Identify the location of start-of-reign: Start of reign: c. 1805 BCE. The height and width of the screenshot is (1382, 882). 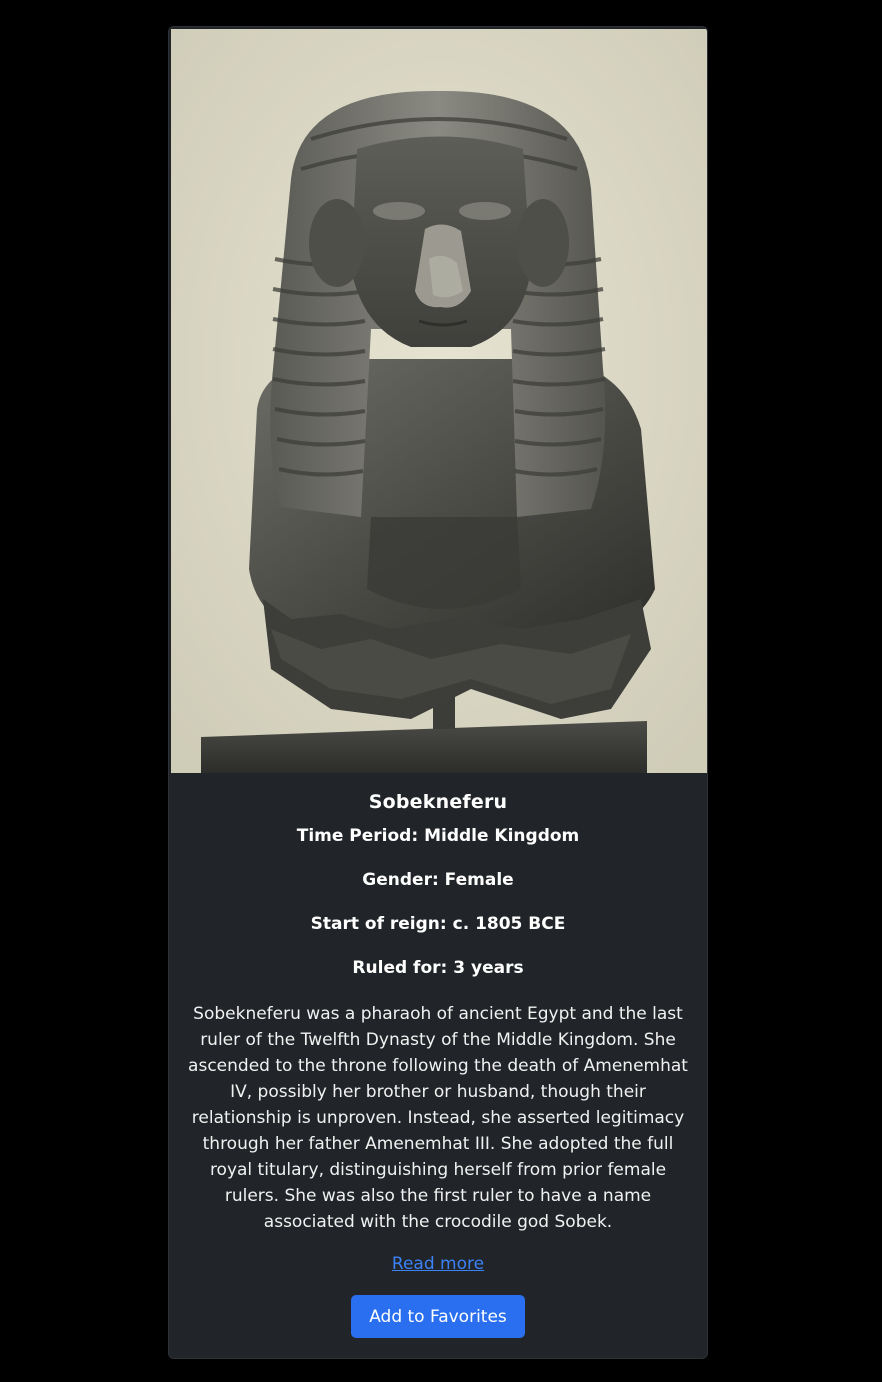
(438, 924).